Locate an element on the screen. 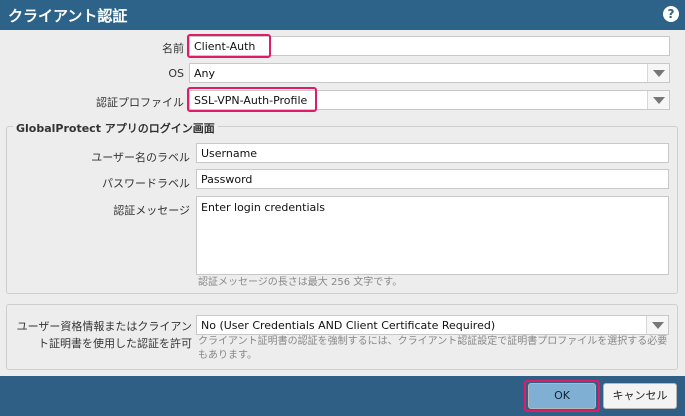 The width and height of the screenshot is (685, 416). password-label-label: パスワードラベル is located at coordinates (146, 183).